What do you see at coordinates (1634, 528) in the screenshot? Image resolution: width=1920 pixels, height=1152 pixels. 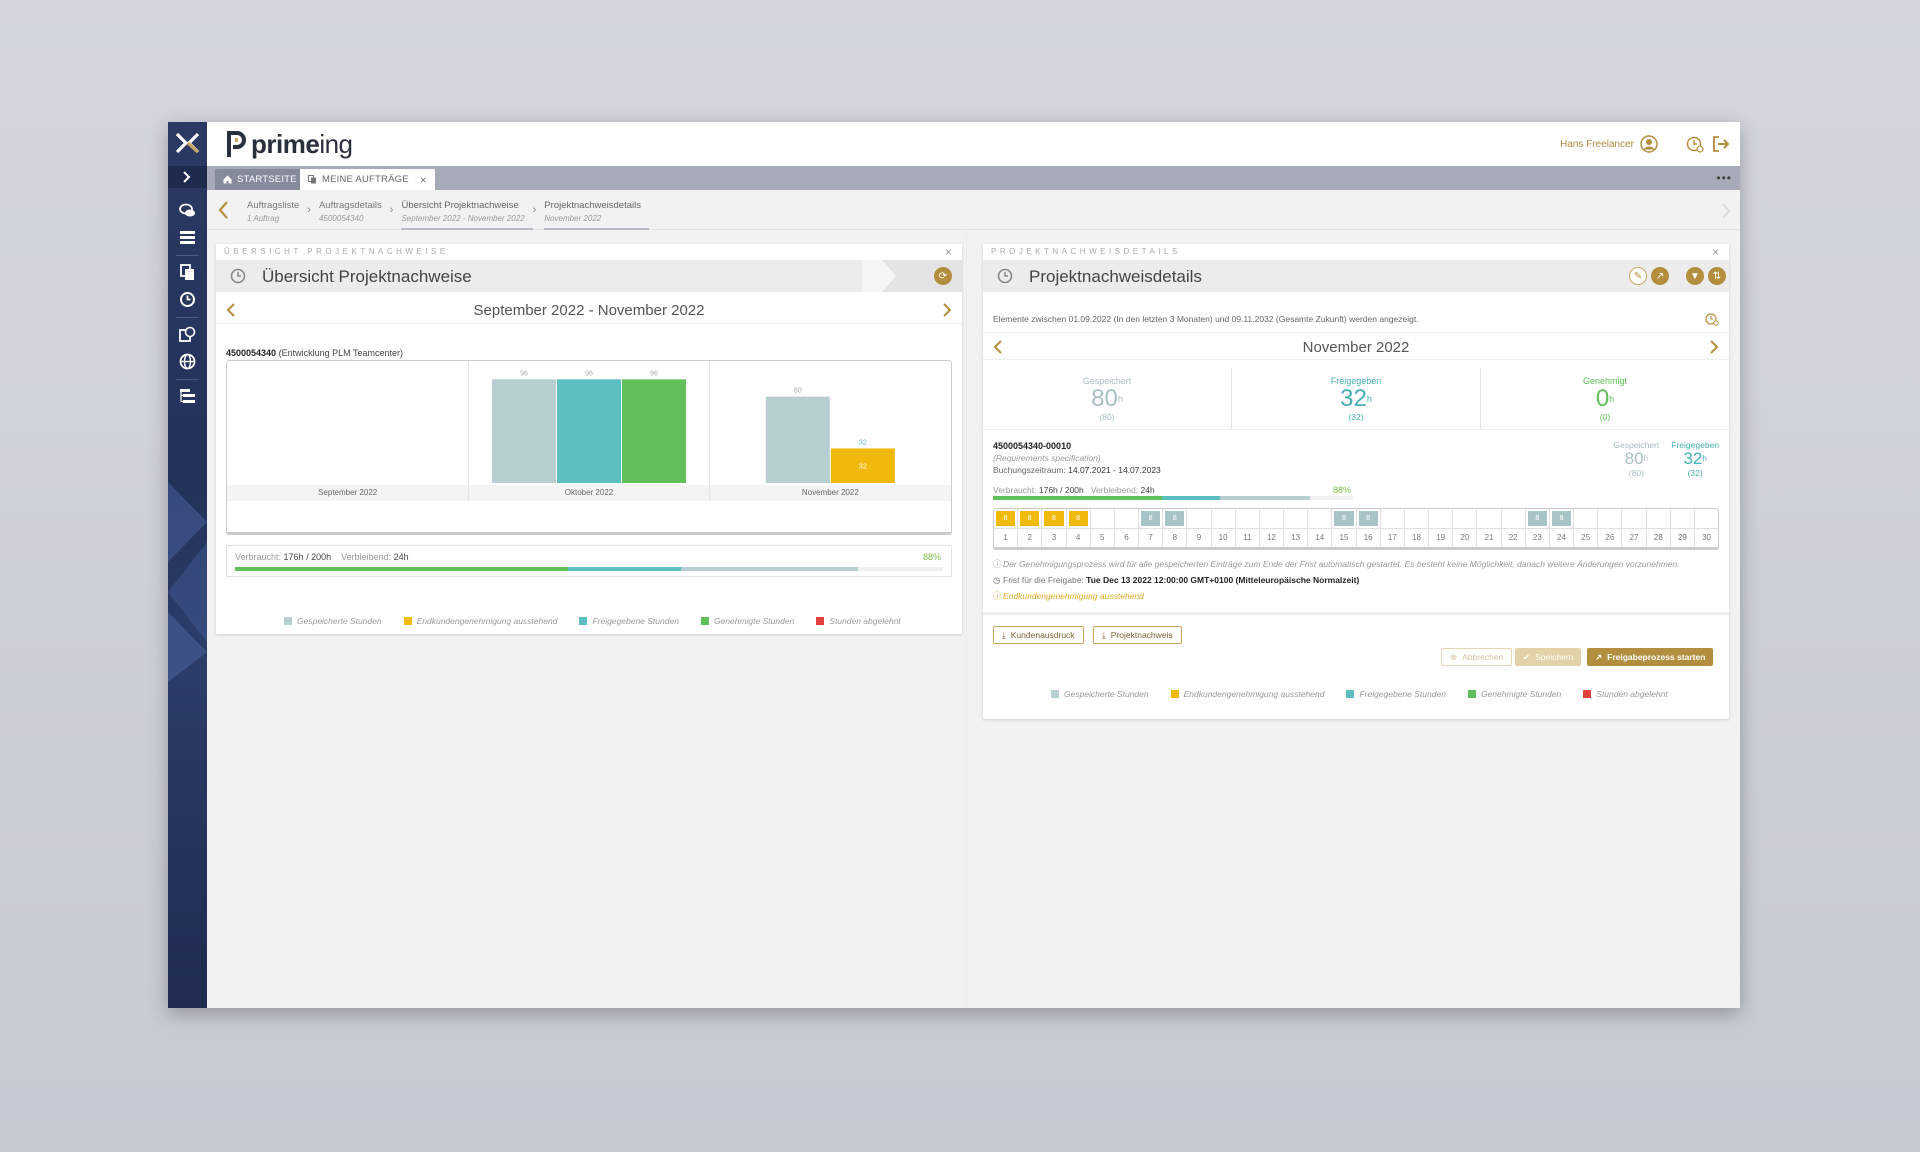 I see `calendar-day: 27` at bounding box center [1634, 528].